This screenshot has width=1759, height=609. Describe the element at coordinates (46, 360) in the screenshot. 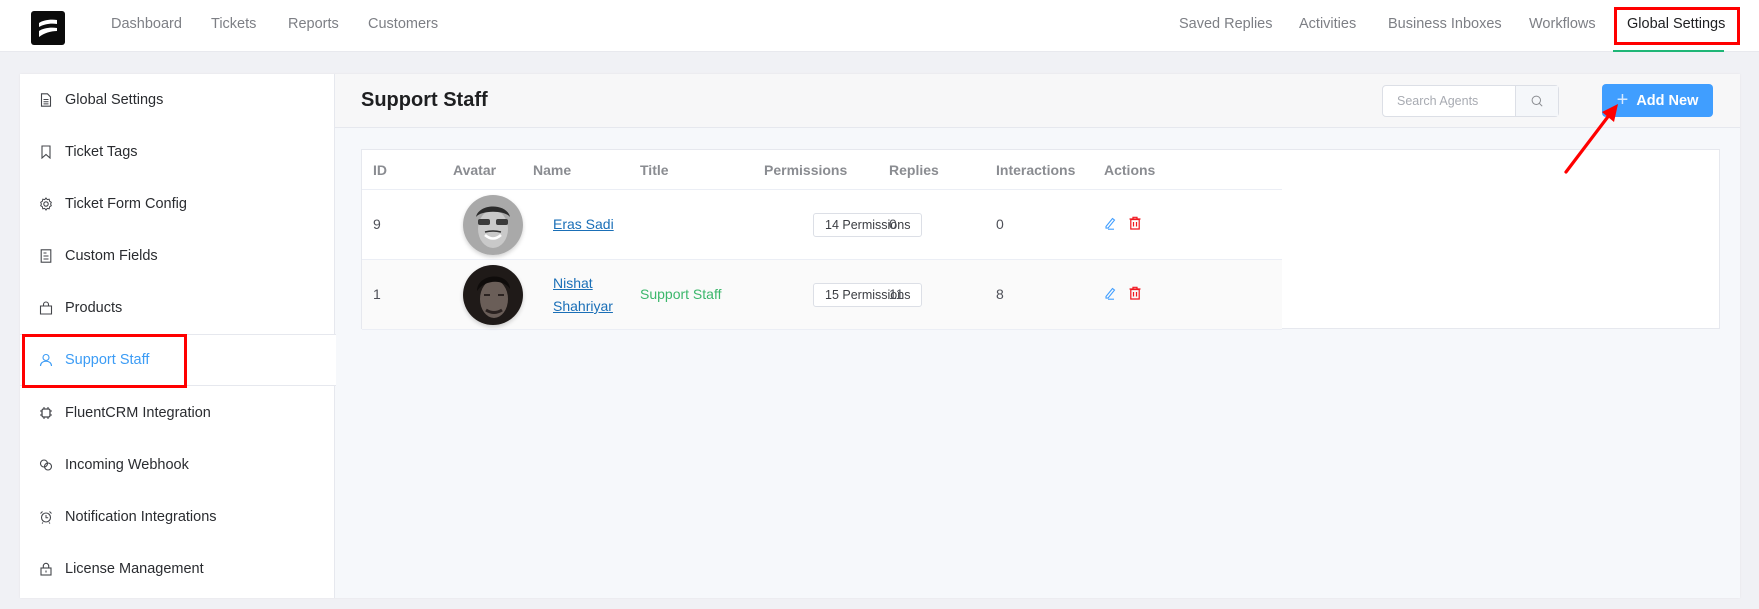

I see `user-icon` at that location.